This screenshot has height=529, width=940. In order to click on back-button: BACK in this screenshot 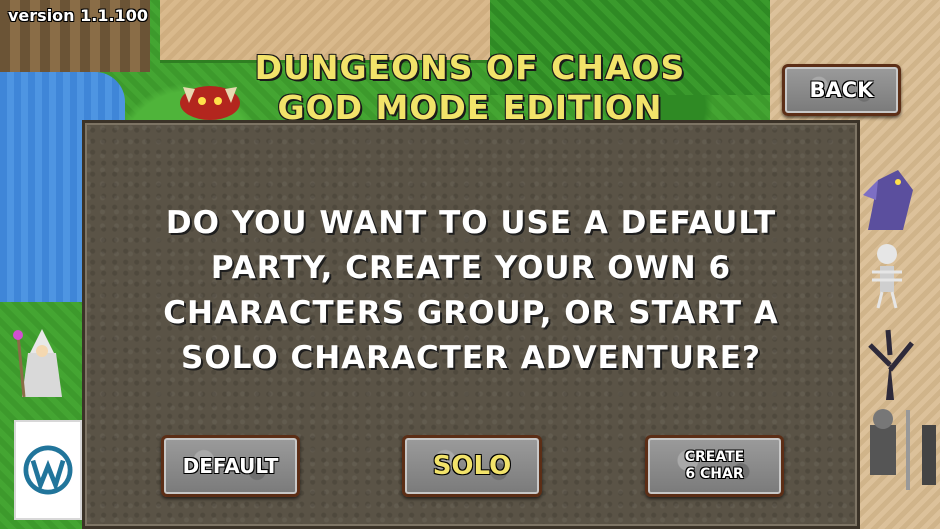, I will do `click(841, 90)`.